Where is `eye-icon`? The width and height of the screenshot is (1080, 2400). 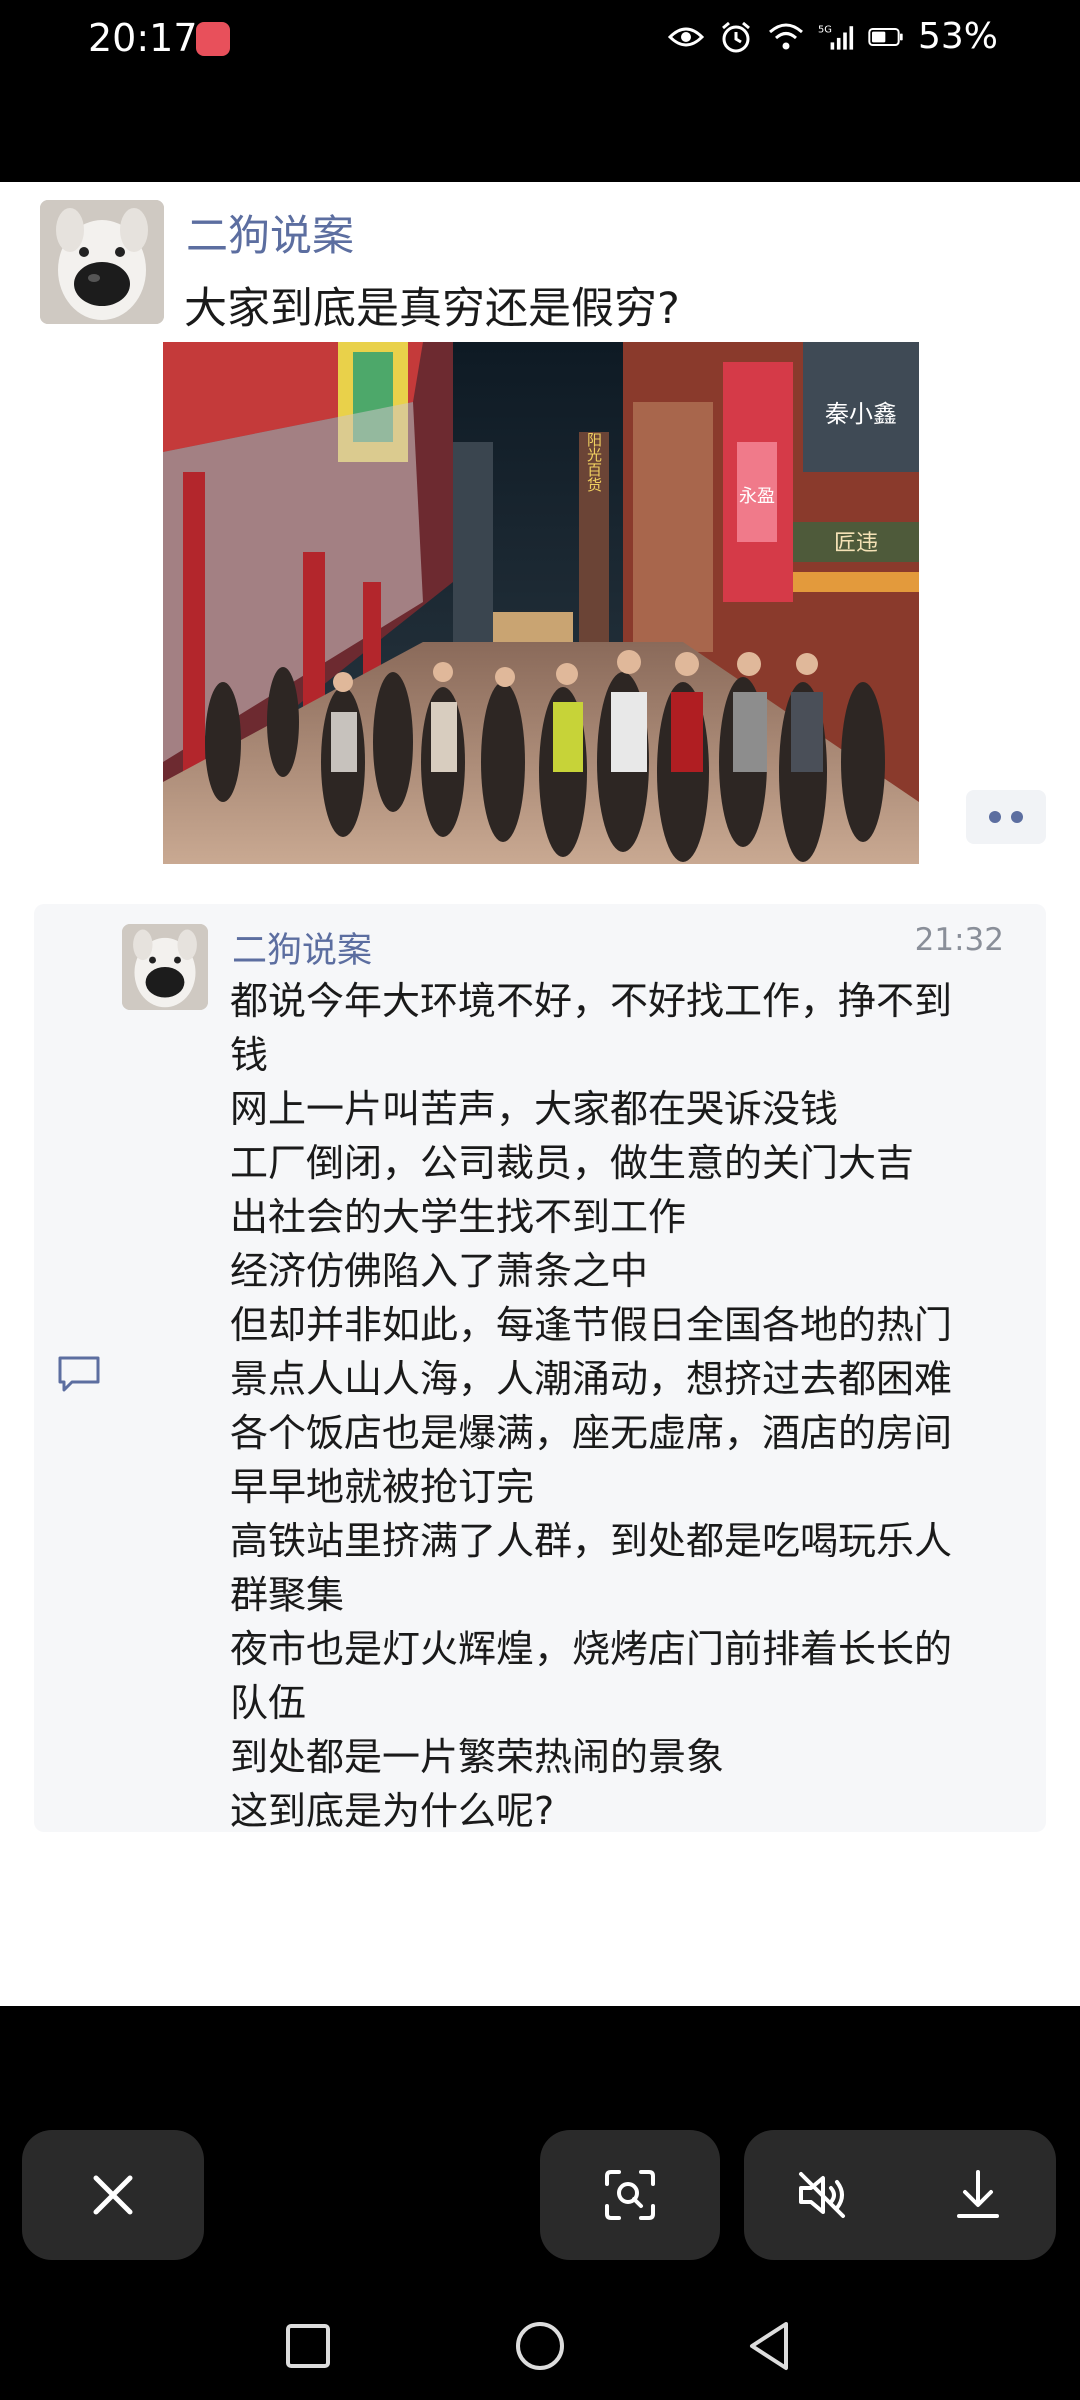 eye-icon is located at coordinates (685, 37).